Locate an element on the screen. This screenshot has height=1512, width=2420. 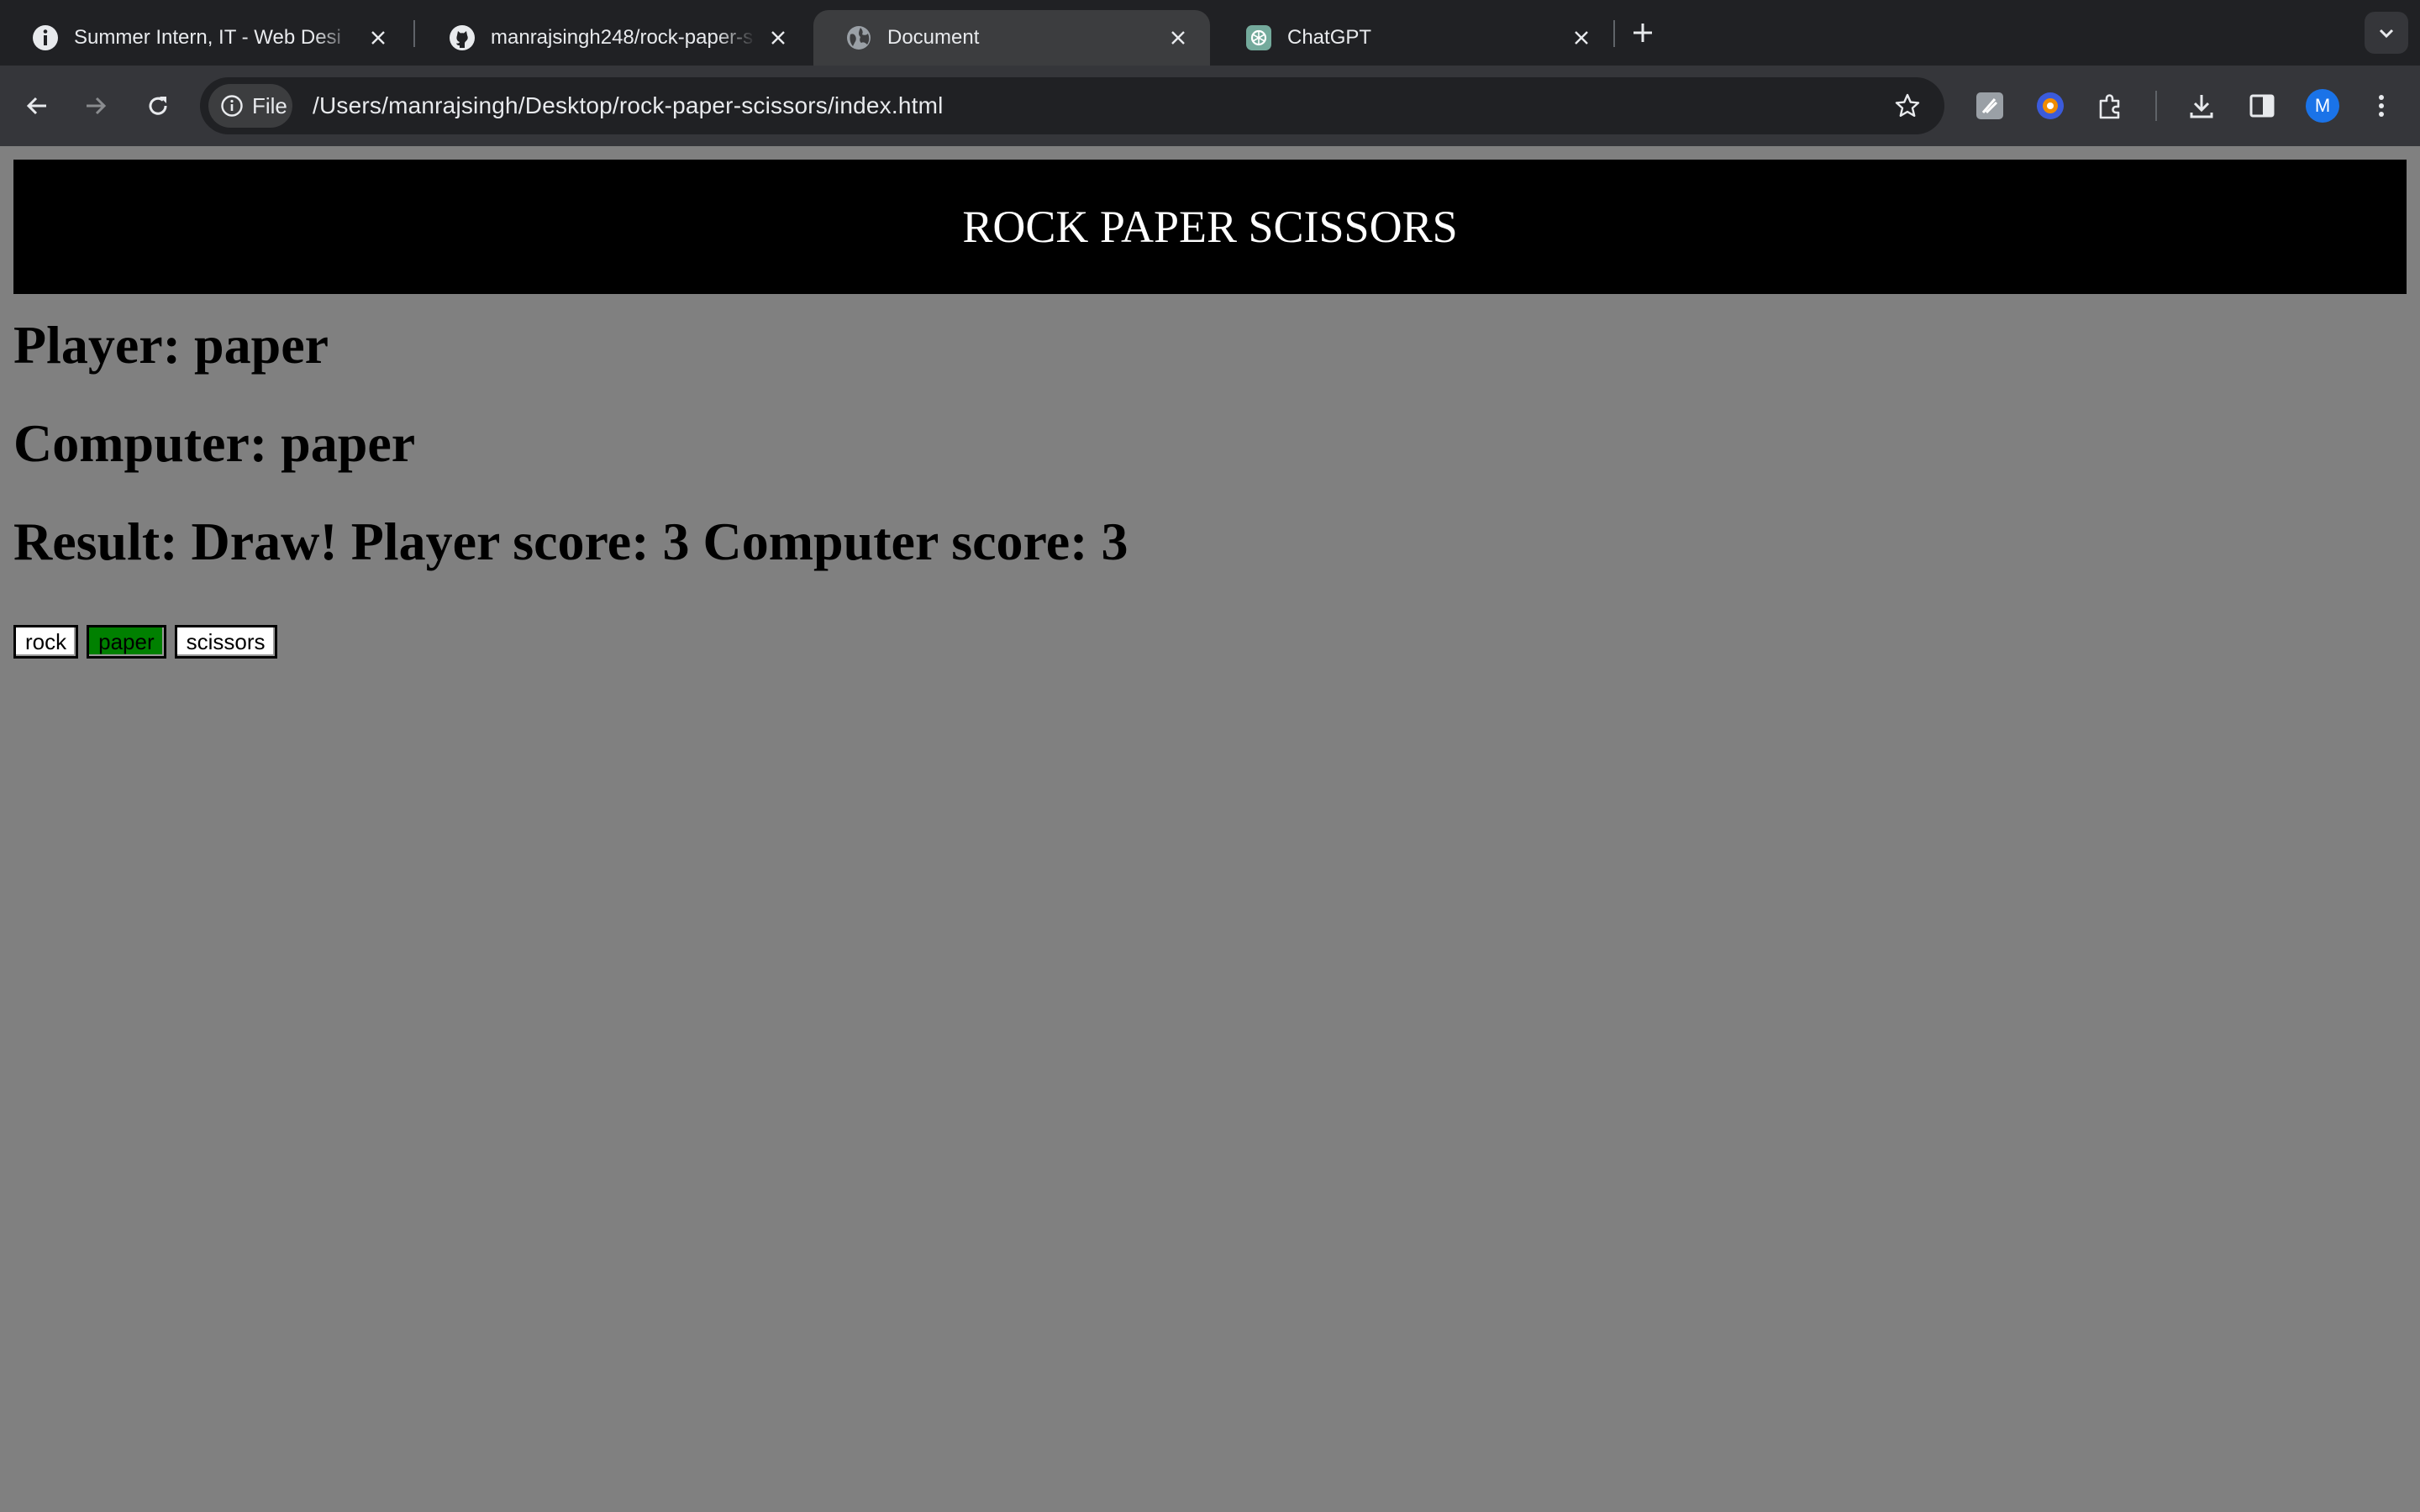
shield-extension-icon is located at coordinates (2050, 105).